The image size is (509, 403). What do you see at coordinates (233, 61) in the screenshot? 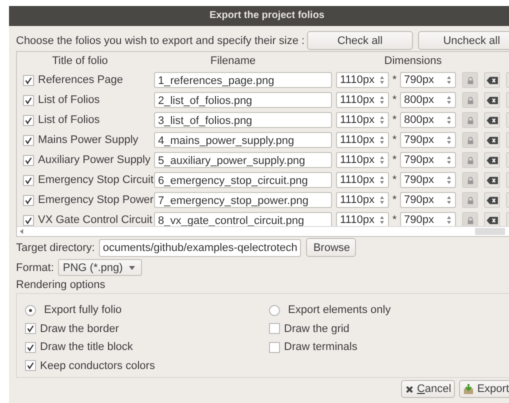
I see `column-header: Filename` at bounding box center [233, 61].